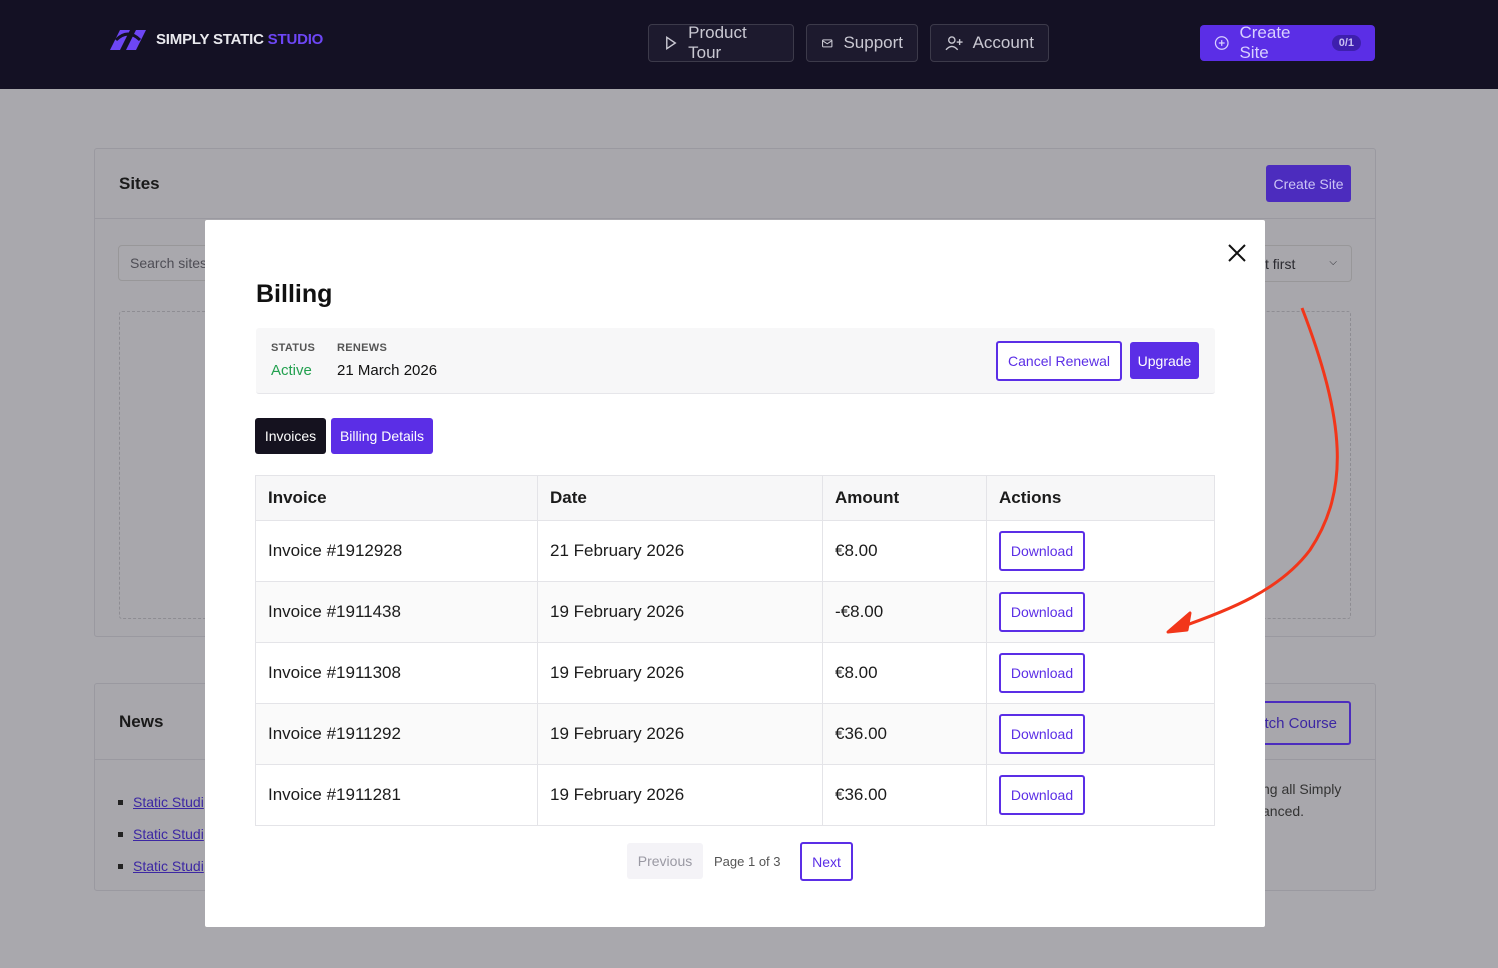 The height and width of the screenshot is (968, 1498). Describe the element at coordinates (240, 39) in the screenshot. I see `logo-text: SIMPLY STATIC STUDIO` at that location.